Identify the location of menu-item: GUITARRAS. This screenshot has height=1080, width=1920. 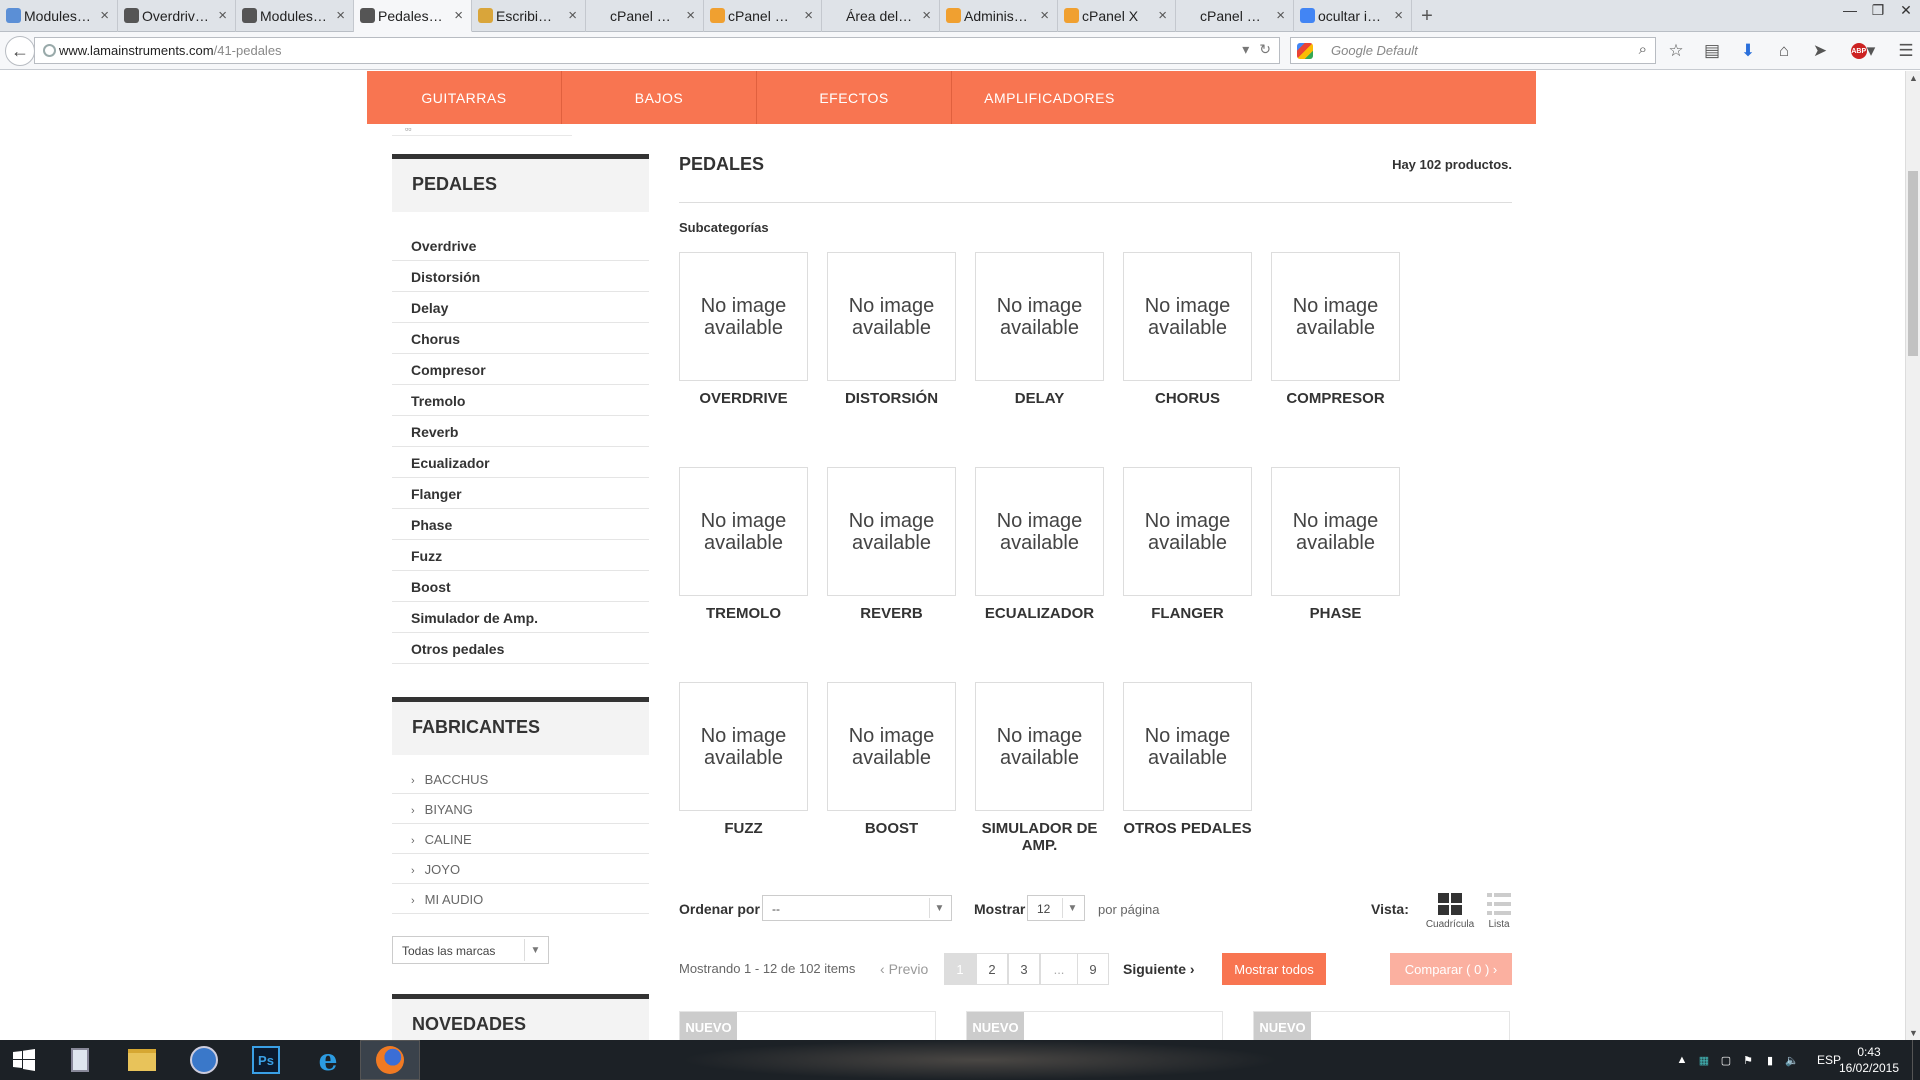
(464, 97).